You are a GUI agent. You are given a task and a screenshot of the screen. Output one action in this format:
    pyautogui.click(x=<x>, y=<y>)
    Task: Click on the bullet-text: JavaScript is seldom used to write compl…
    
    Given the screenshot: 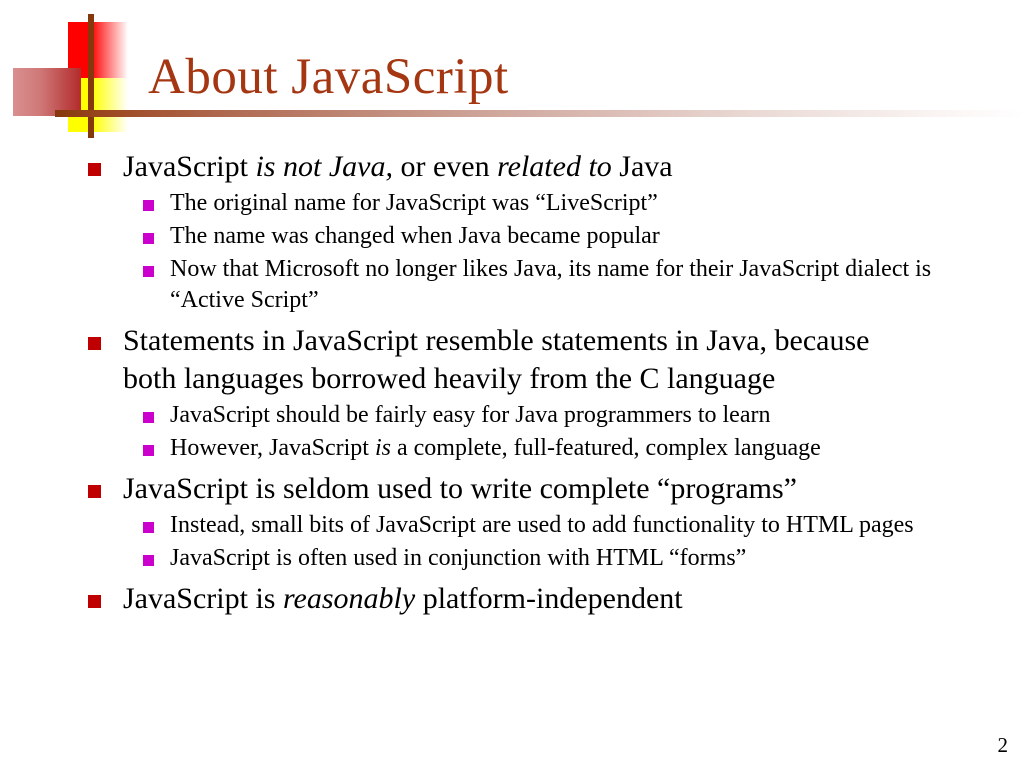 What is the action you would take?
    pyautogui.click(x=503, y=489)
    